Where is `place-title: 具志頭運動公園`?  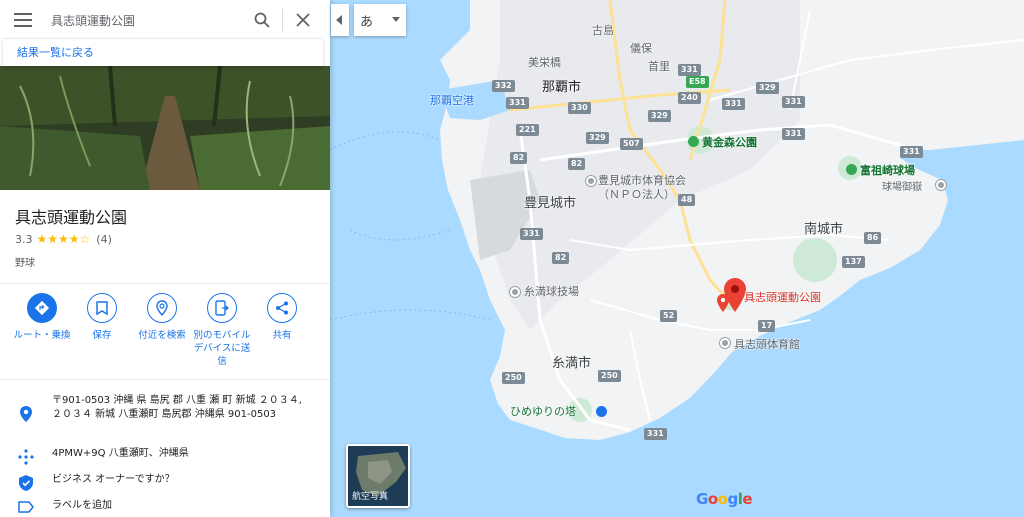
place-title: 具志頭運動公園 is located at coordinates (71, 217).